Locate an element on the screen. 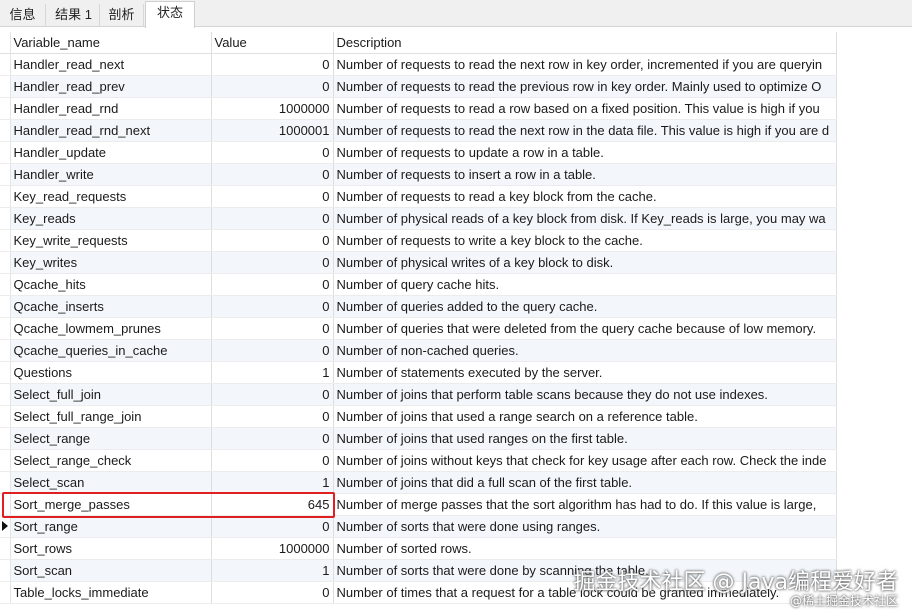 The image size is (912, 613). cell-value: 1000001 is located at coordinates (272, 130).